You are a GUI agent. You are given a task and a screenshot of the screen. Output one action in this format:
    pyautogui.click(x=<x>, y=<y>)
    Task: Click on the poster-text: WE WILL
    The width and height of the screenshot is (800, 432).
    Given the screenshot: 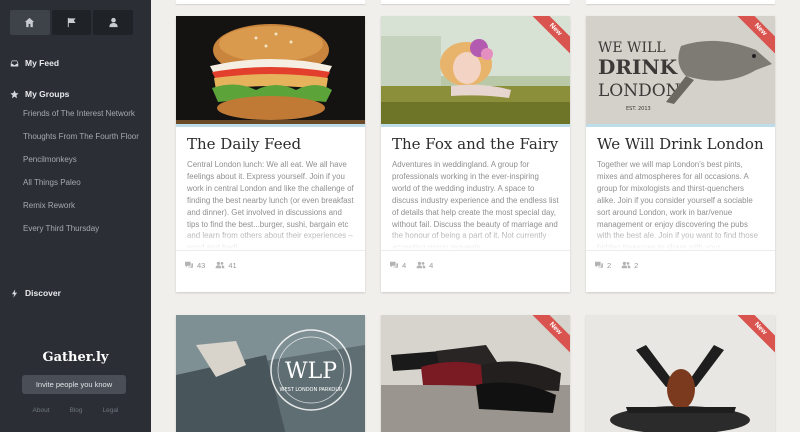 What is the action you would take?
    pyautogui.click(x=632, y=48)
    